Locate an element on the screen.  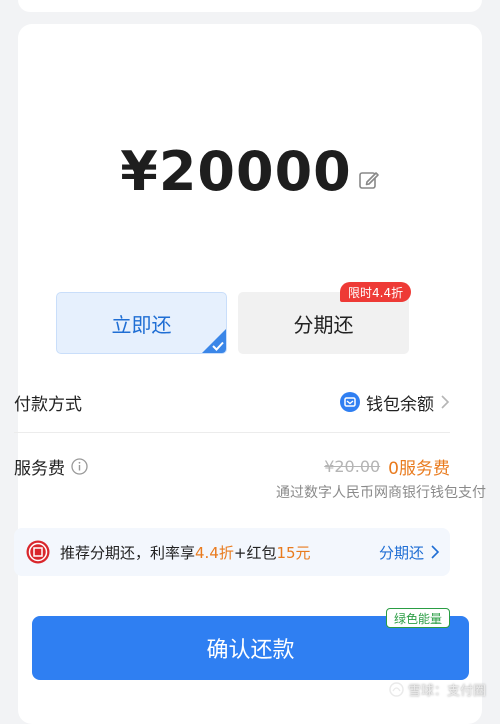
installment-promo-banner: 推荐分期还，利率享4.4折+红包15元 分期还 is located at coordinates (232, 552).